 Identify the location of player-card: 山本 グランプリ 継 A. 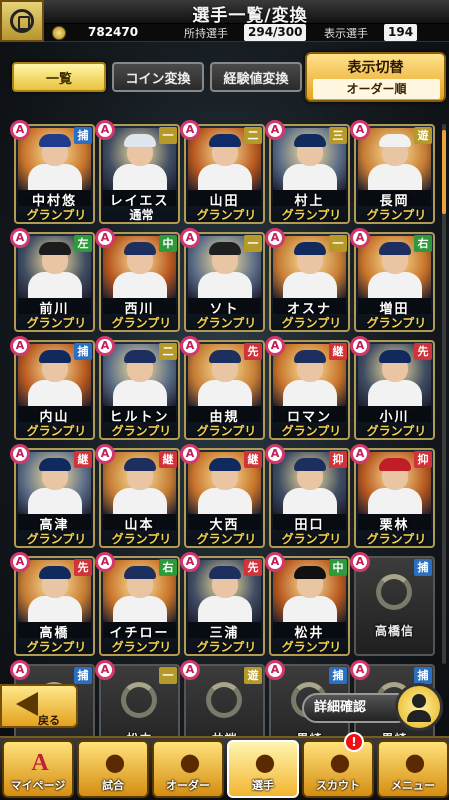
(137, 496).